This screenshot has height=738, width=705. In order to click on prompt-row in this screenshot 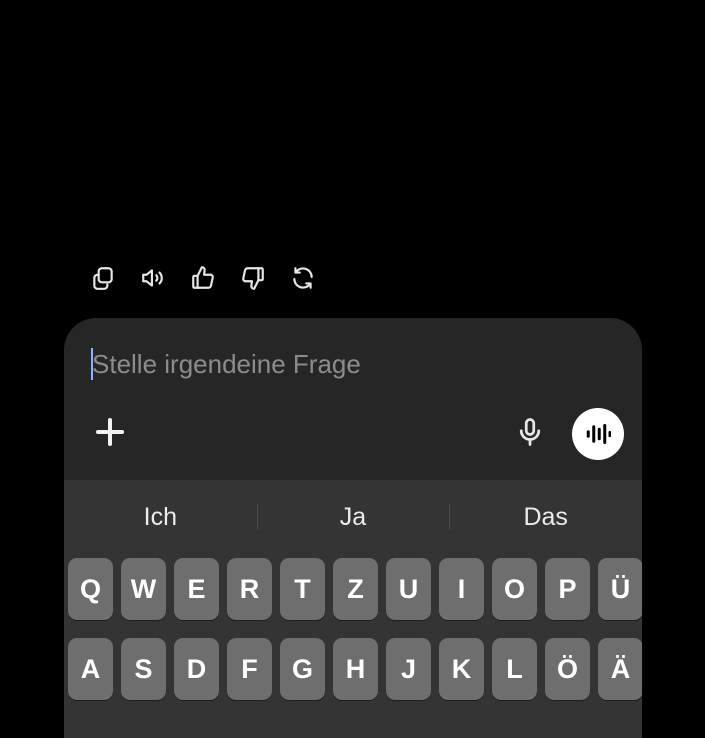, I will do `click(353, 363)`.